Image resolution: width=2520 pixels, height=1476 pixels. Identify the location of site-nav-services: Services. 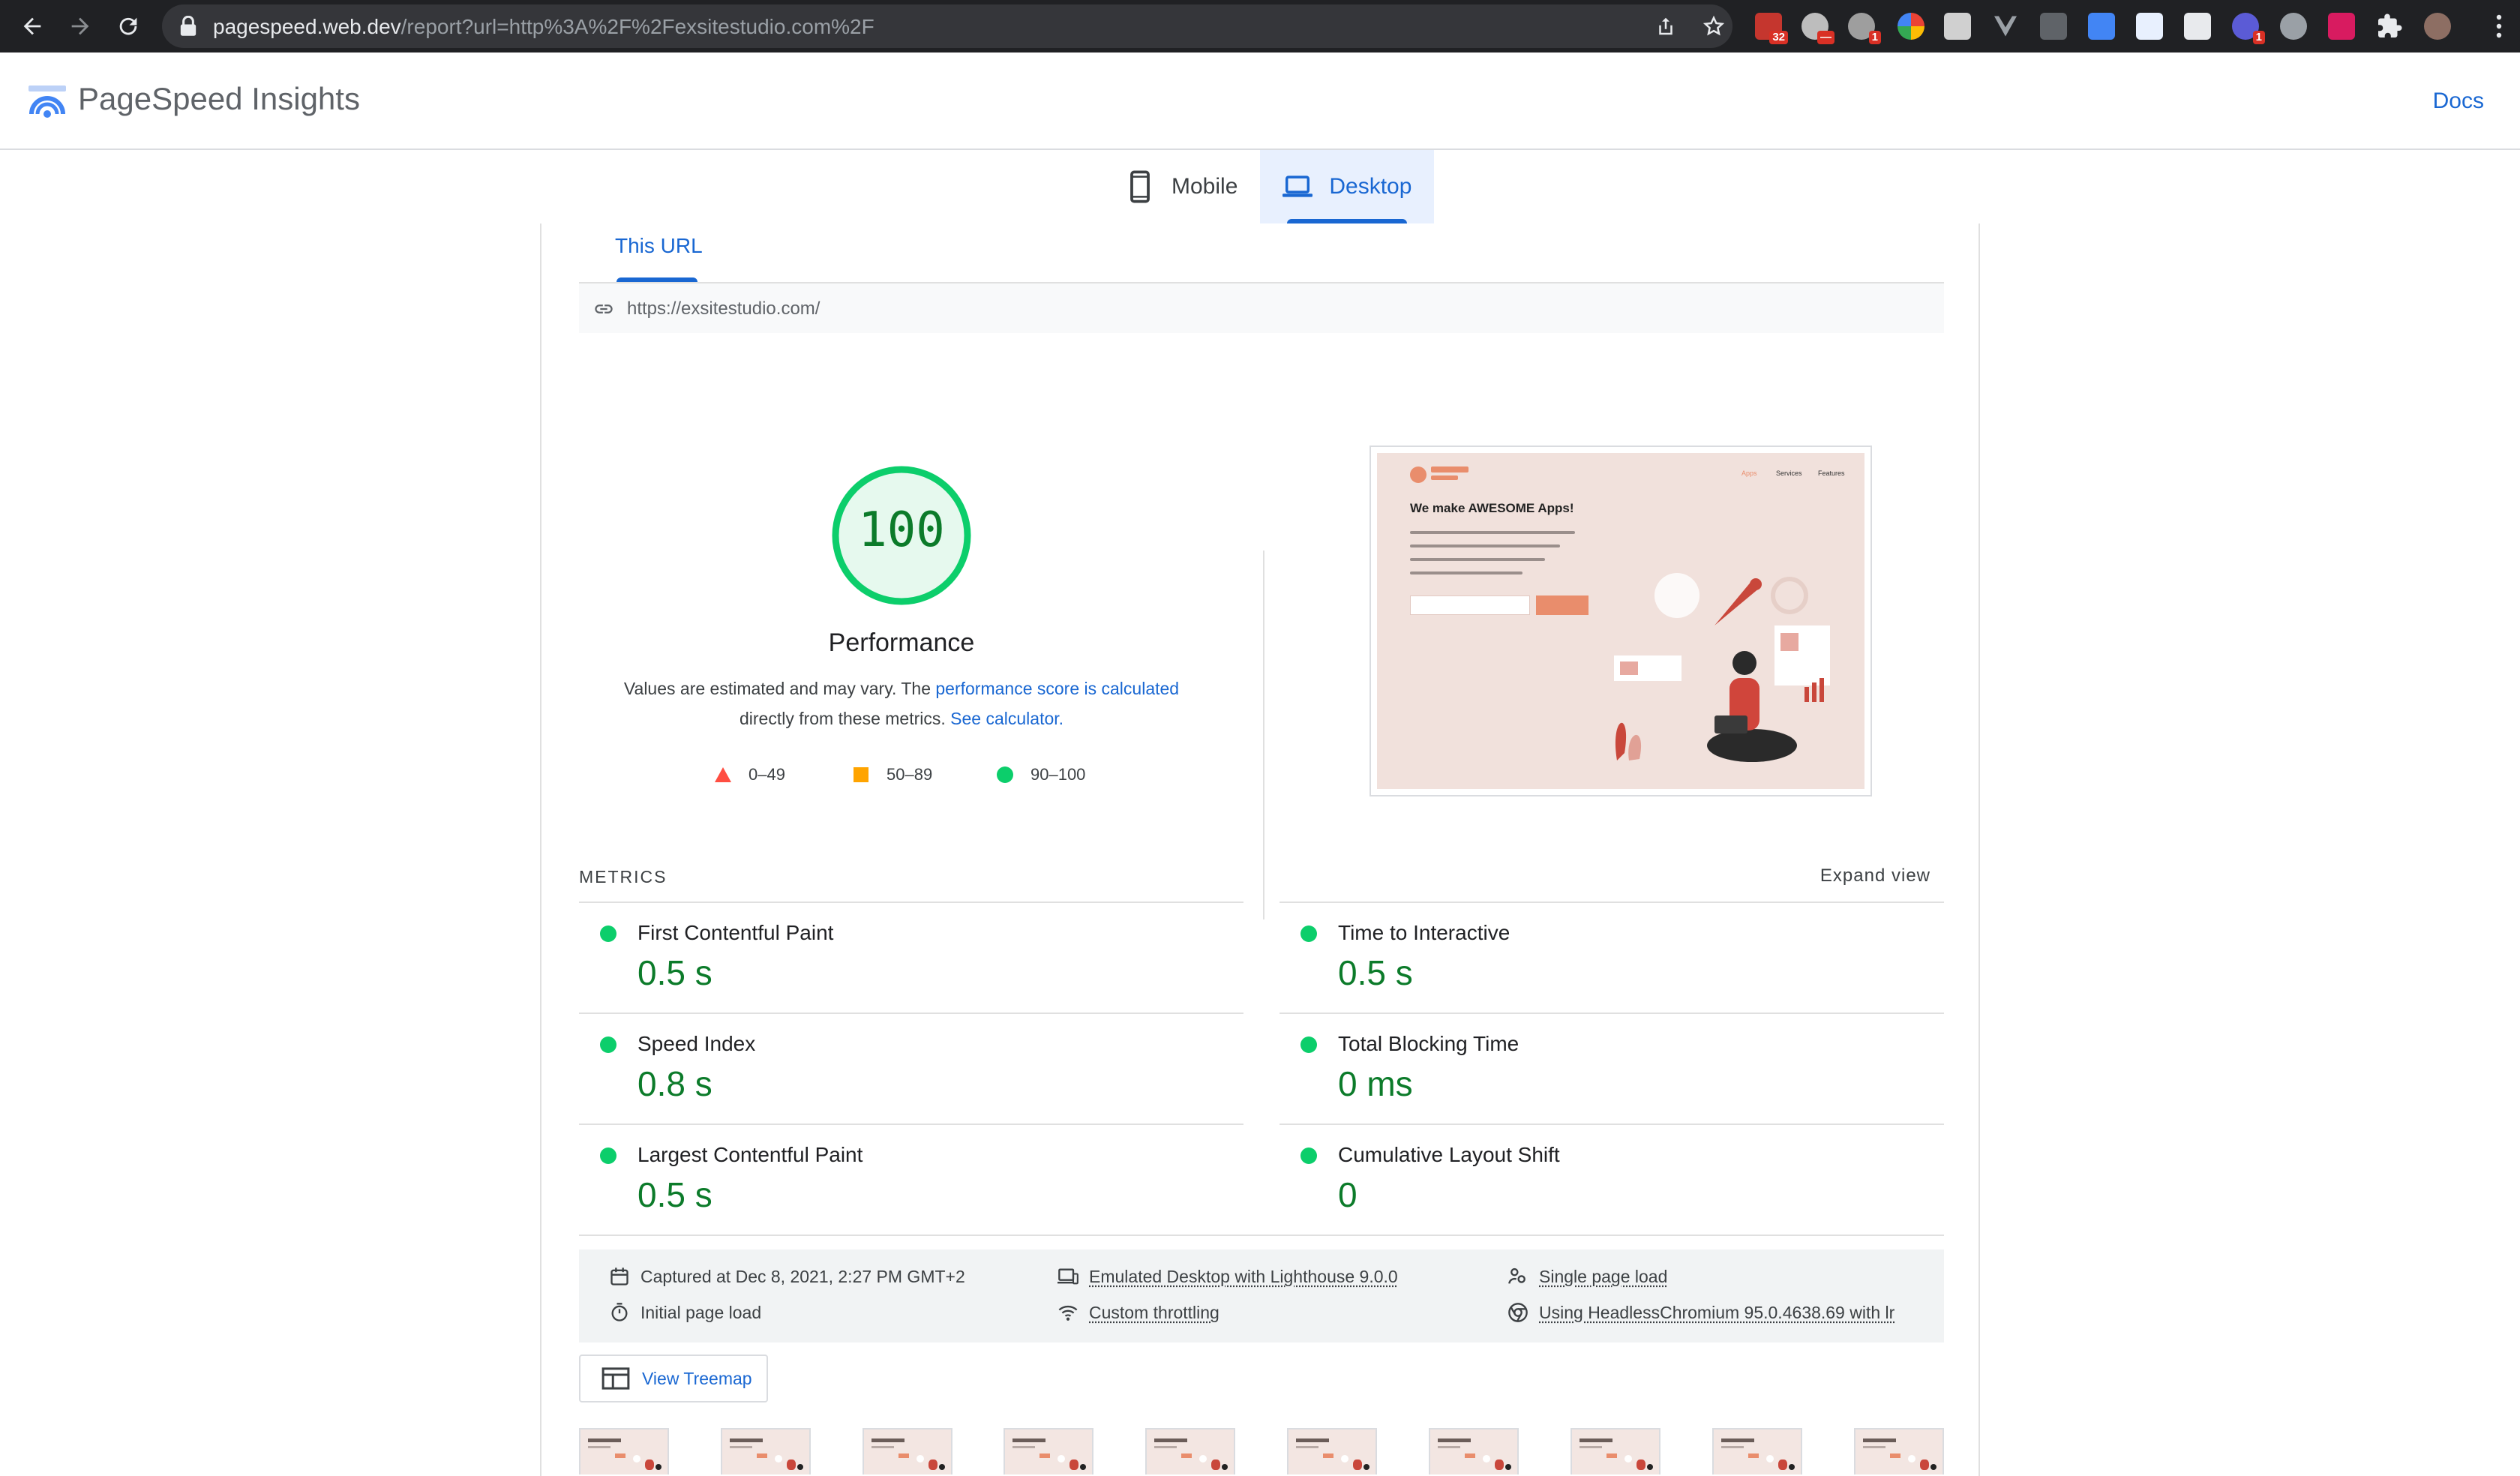
(1789, 473).